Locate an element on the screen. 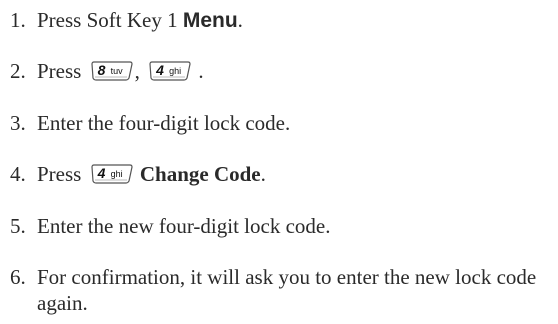 This screenshot has height=324, width=558. key-8-icon: 8 tuv is located at coordinates (111, 71).